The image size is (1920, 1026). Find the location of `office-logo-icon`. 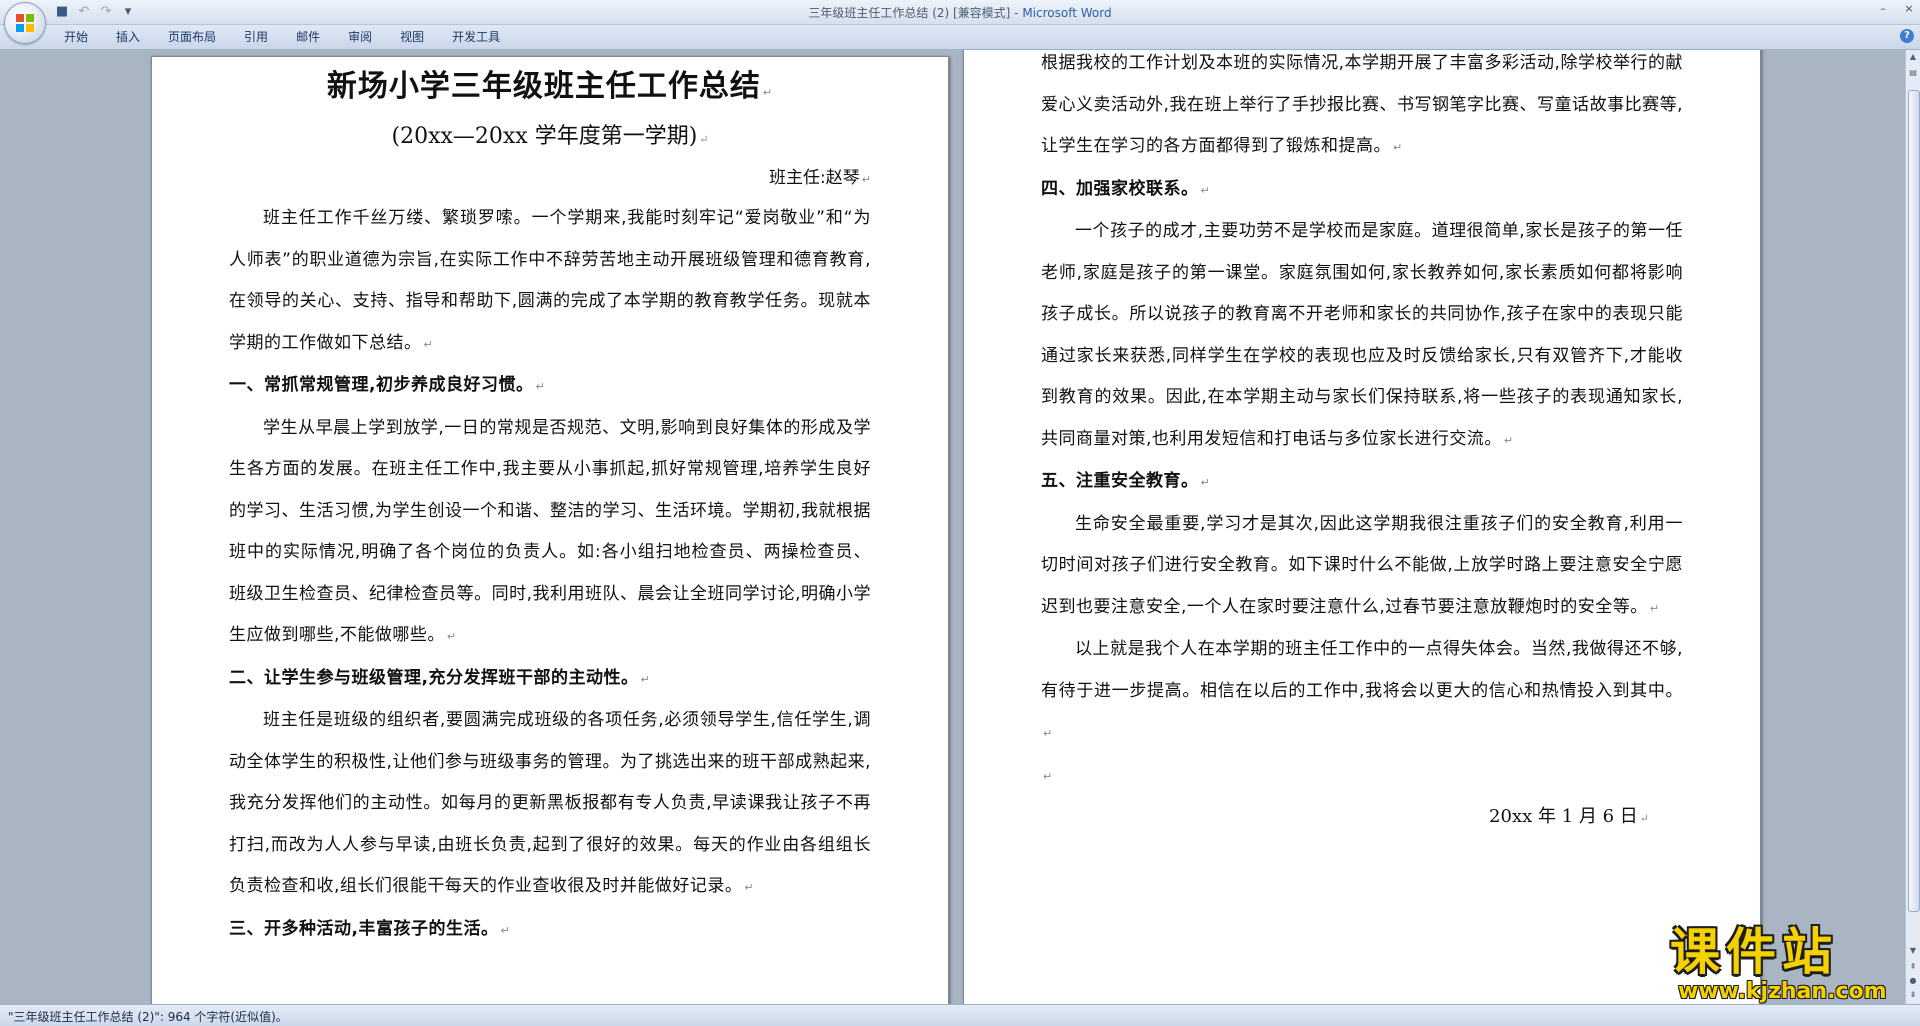

office-logo-icon is located at coordinates (25, 23).